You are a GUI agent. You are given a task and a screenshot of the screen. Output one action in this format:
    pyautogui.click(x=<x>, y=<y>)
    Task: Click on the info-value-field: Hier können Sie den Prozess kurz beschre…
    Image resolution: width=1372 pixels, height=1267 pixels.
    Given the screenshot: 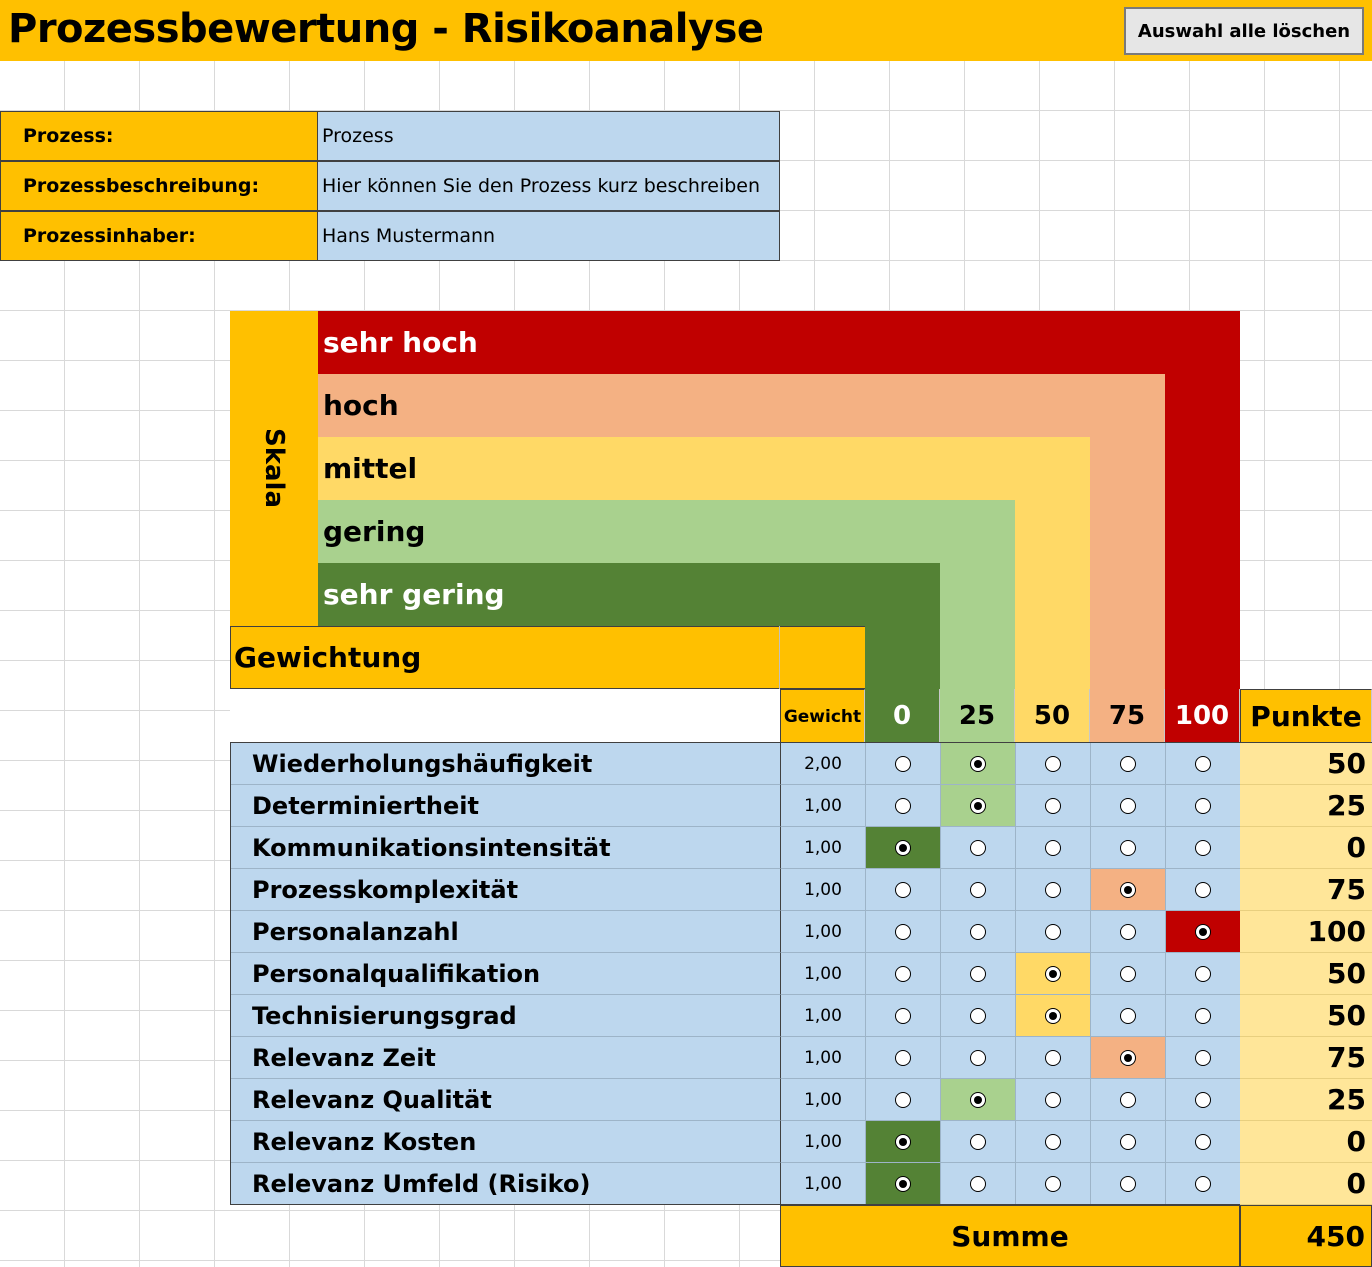 What is the action you would take?
    pyautogui.click(x=548, y=186)
    